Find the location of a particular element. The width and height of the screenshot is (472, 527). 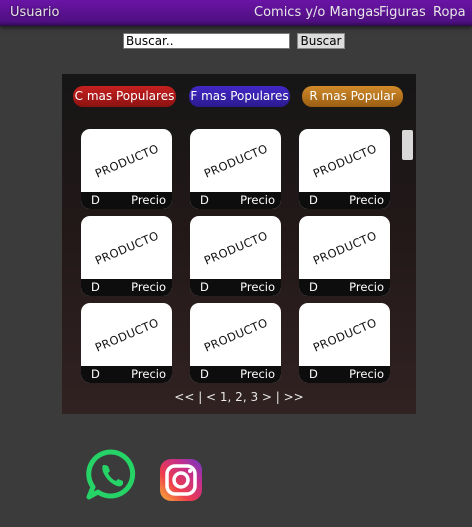

user-link: Usuario is located at coordinates (34, 12).